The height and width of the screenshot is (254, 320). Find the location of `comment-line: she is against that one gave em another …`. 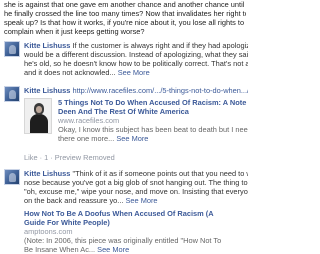

comment-line: she is against that one gave em another … is located at coordinates (124, 4).